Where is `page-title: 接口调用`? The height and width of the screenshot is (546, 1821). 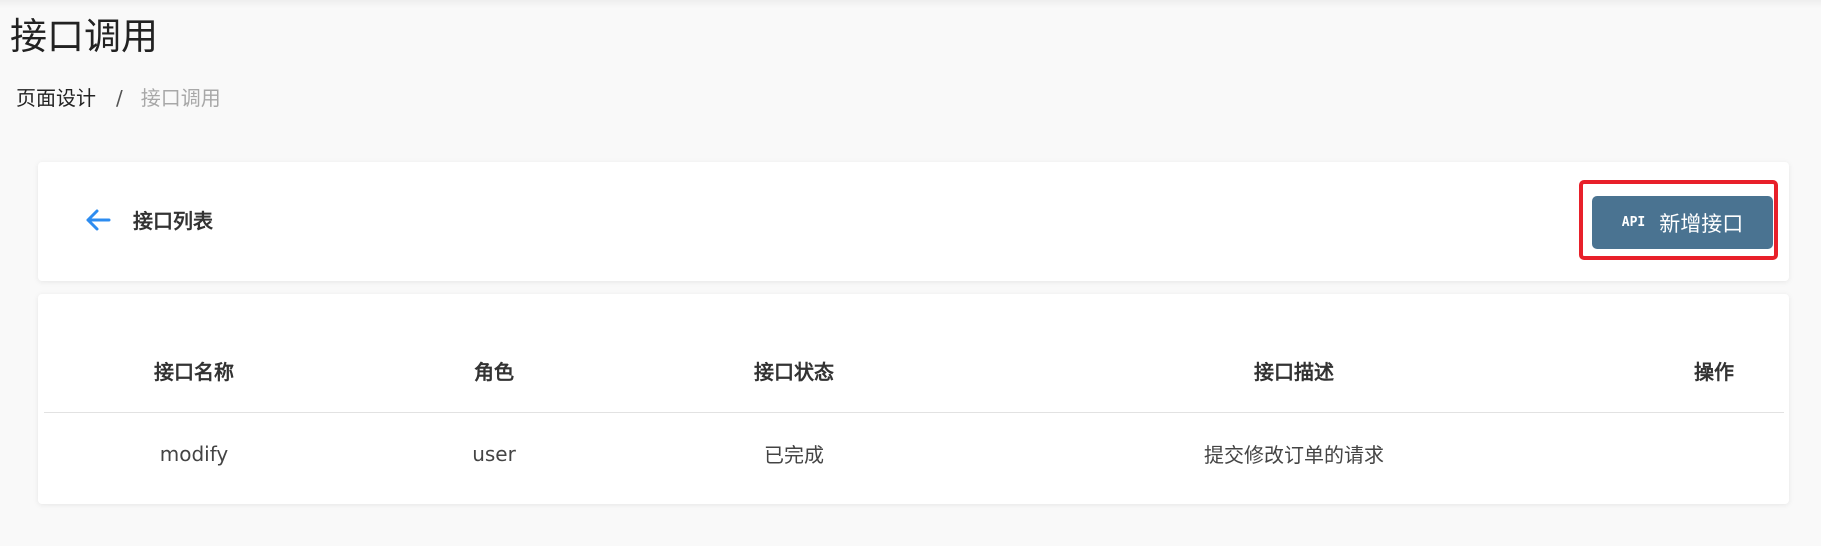 page-title: 接口调用 is located at coordinates (84, 36).